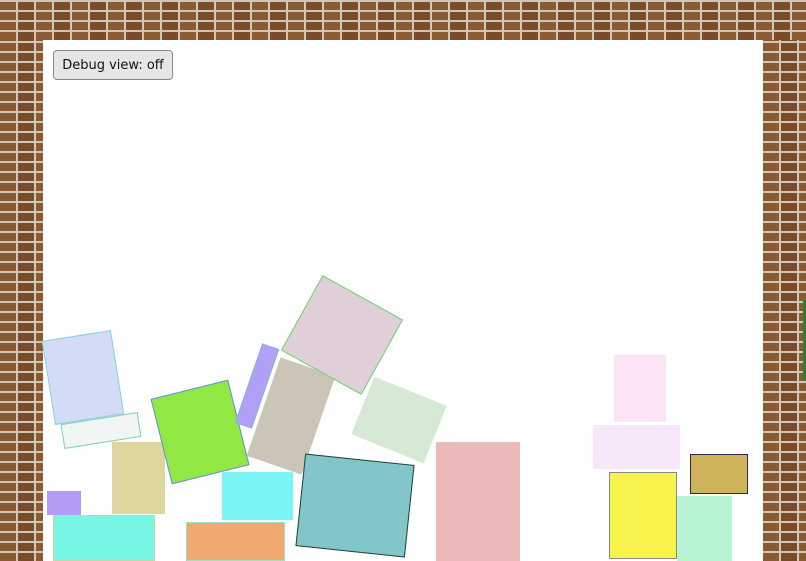 The height and width of the screenshot is (561, 806). I want to click on brick-wall-top, so click(403, 20).